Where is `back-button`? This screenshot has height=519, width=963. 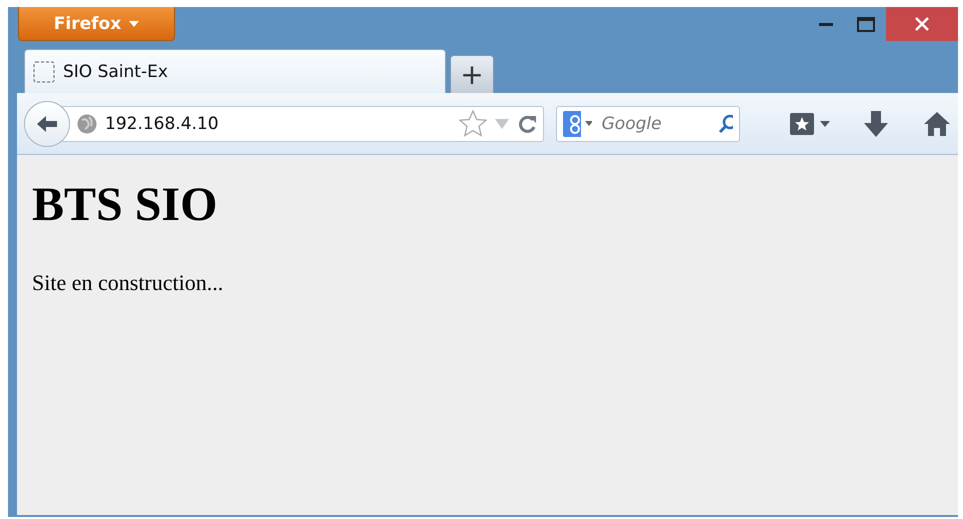
back-button is located at coordinates (47, 123).